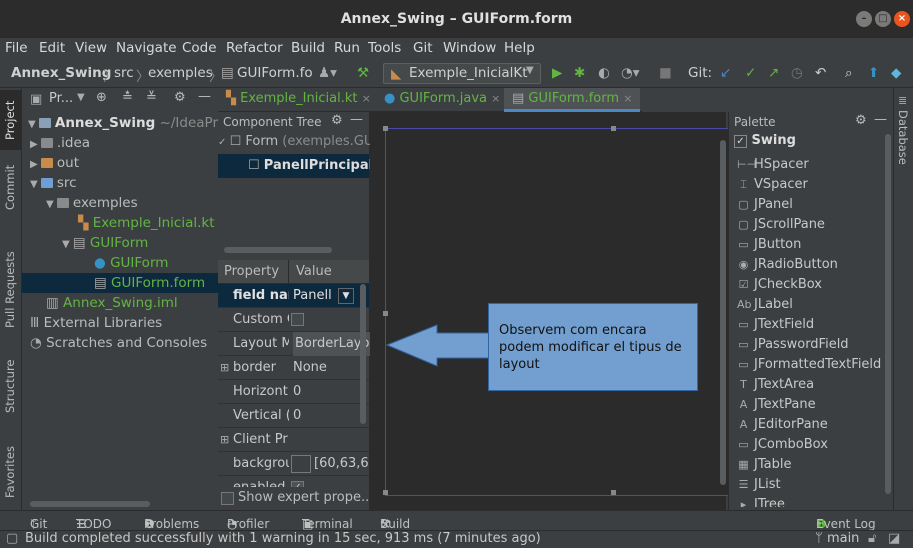  What do you see at coordinates (665, 73) in the screenshot?
I see `stop-icon: ■` at bounding box center [665, 73].